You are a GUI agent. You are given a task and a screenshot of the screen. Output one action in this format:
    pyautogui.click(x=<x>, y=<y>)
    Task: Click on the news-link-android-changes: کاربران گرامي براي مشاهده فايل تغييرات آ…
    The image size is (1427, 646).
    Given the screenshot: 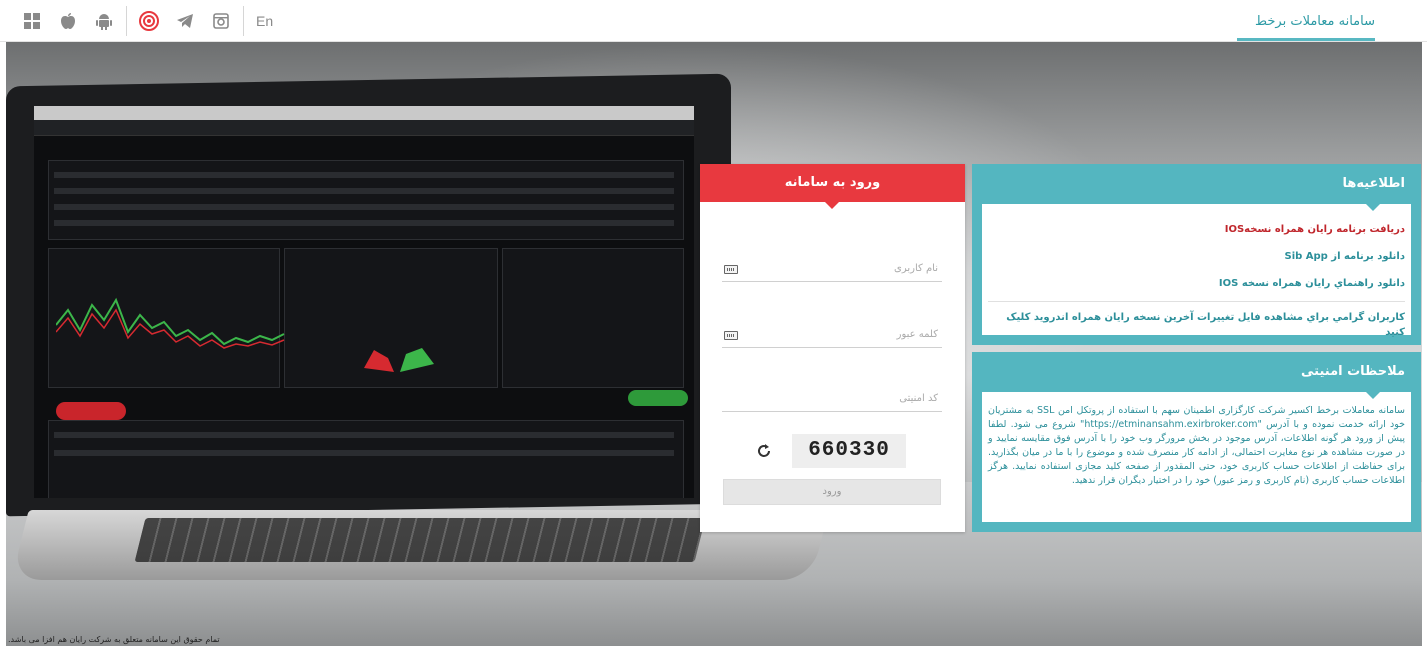 What is the action you would take?
    pyautogui.click(x=1196, y=321)
    